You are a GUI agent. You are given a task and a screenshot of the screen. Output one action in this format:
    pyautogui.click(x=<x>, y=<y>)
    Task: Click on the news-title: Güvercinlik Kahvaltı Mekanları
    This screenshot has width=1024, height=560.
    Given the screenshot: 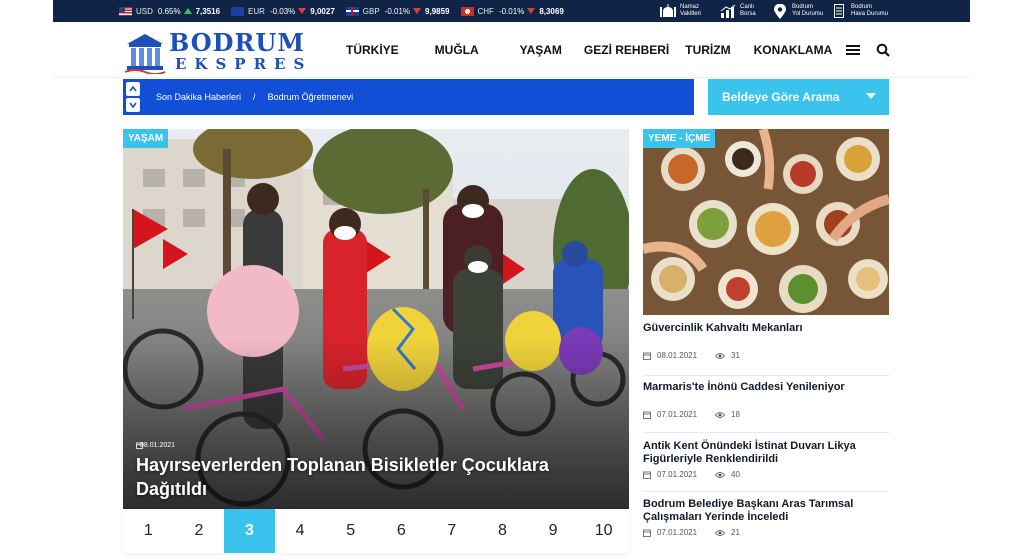 What is the action you would take?
    pyautogui.click(x=766, y=328)
    